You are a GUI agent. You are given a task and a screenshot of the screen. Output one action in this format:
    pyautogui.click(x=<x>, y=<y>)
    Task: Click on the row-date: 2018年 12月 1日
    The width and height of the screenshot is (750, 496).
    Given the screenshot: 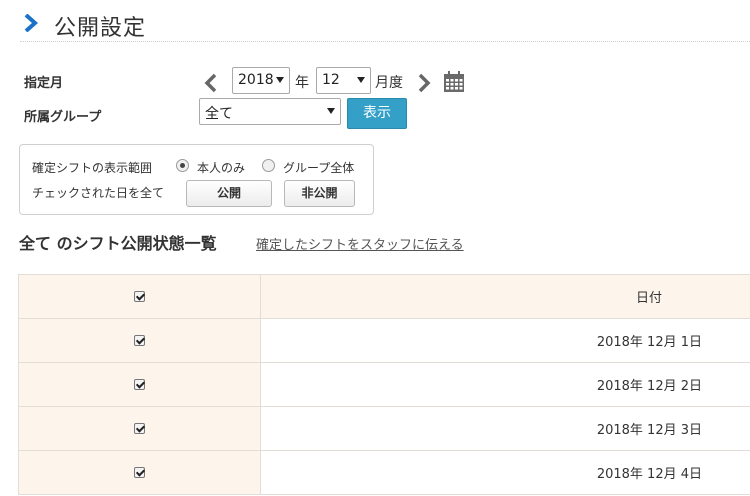 What is the action you would take?
    pyautogui.click(x=505, y=340)
    